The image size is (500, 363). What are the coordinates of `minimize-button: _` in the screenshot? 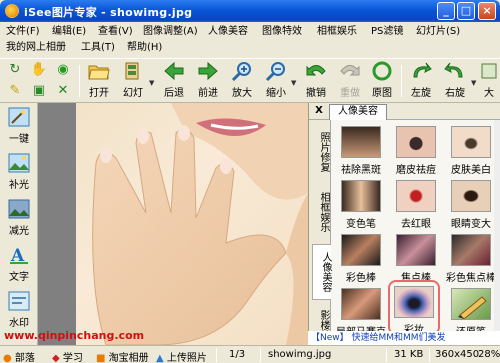 It's located at (446, 11).